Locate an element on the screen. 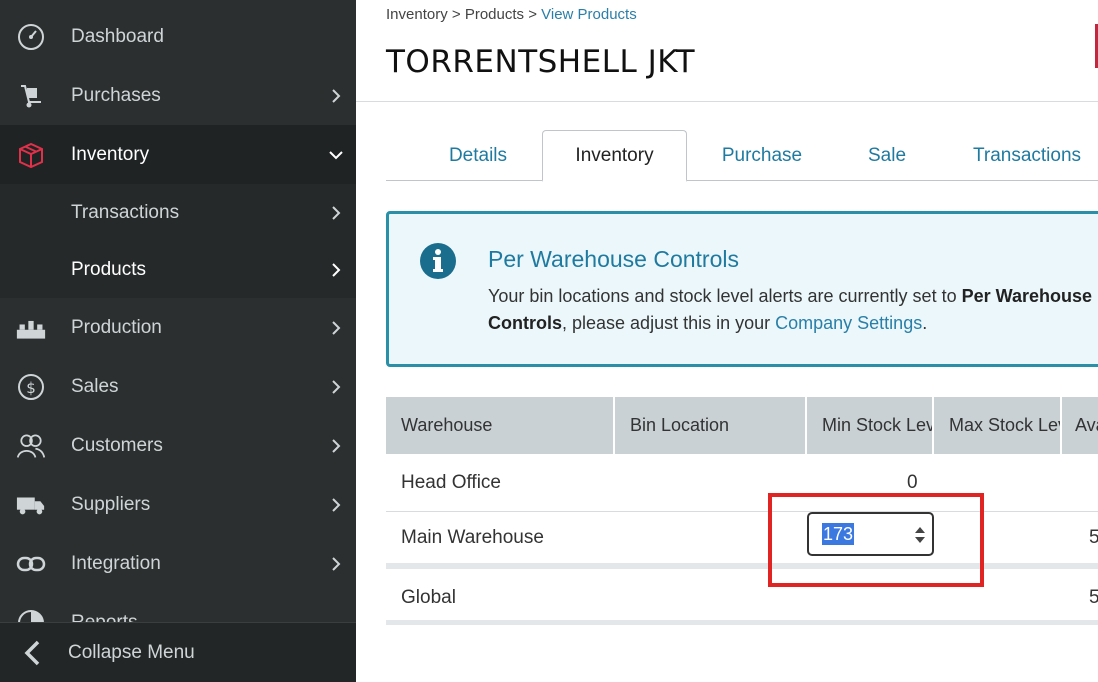 The image size is (1098, 682). sidebar-item-integration: Integration is located at coordinates (178, 563).